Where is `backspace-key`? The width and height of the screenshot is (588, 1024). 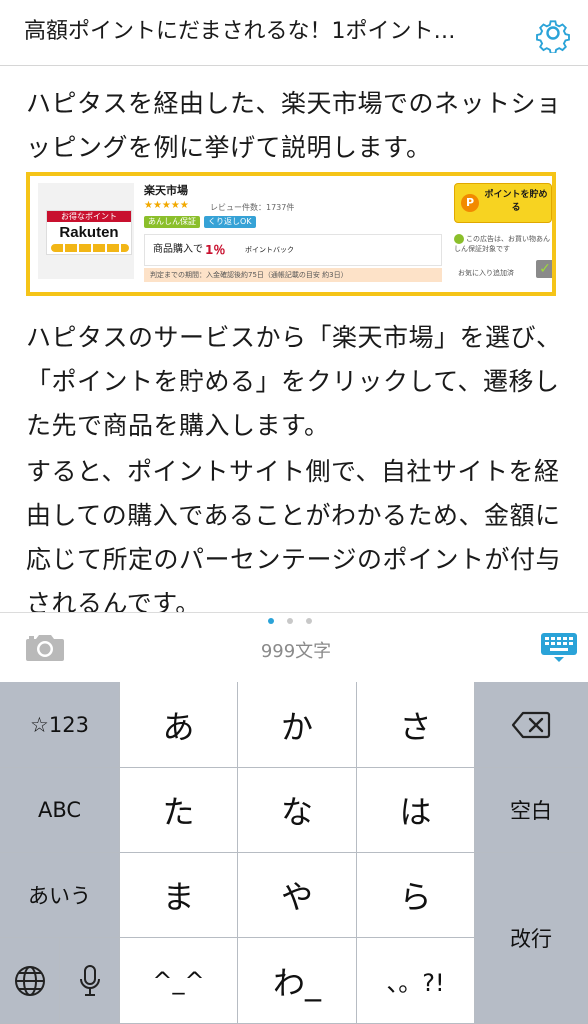 backspace-key is located at coordinates (531, 725).